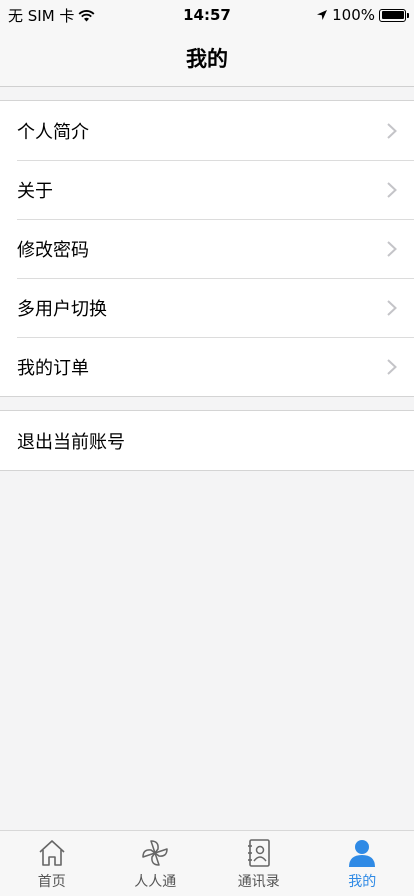  I want to click on battery-percent: 100%, so click(353, 15).